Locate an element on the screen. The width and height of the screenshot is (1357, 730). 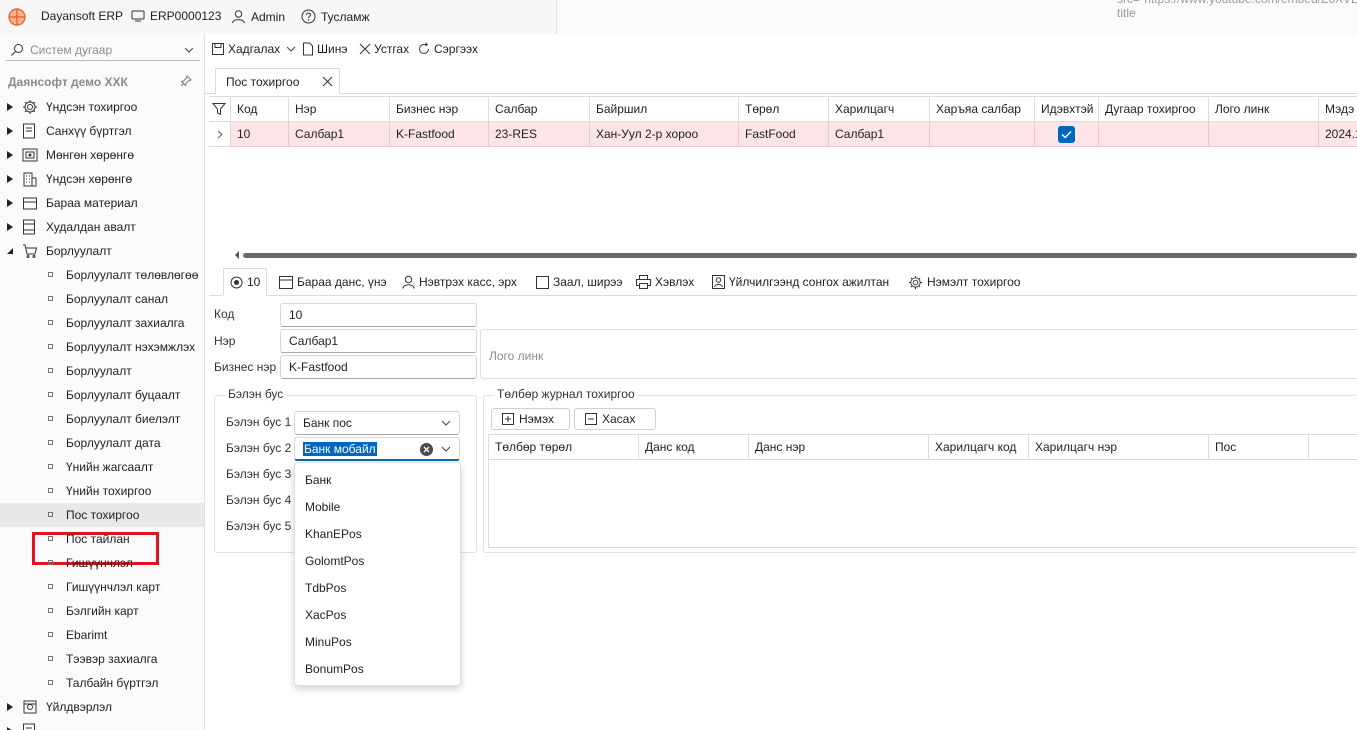
column-header: Салбар is located at coordinates (539, 109).